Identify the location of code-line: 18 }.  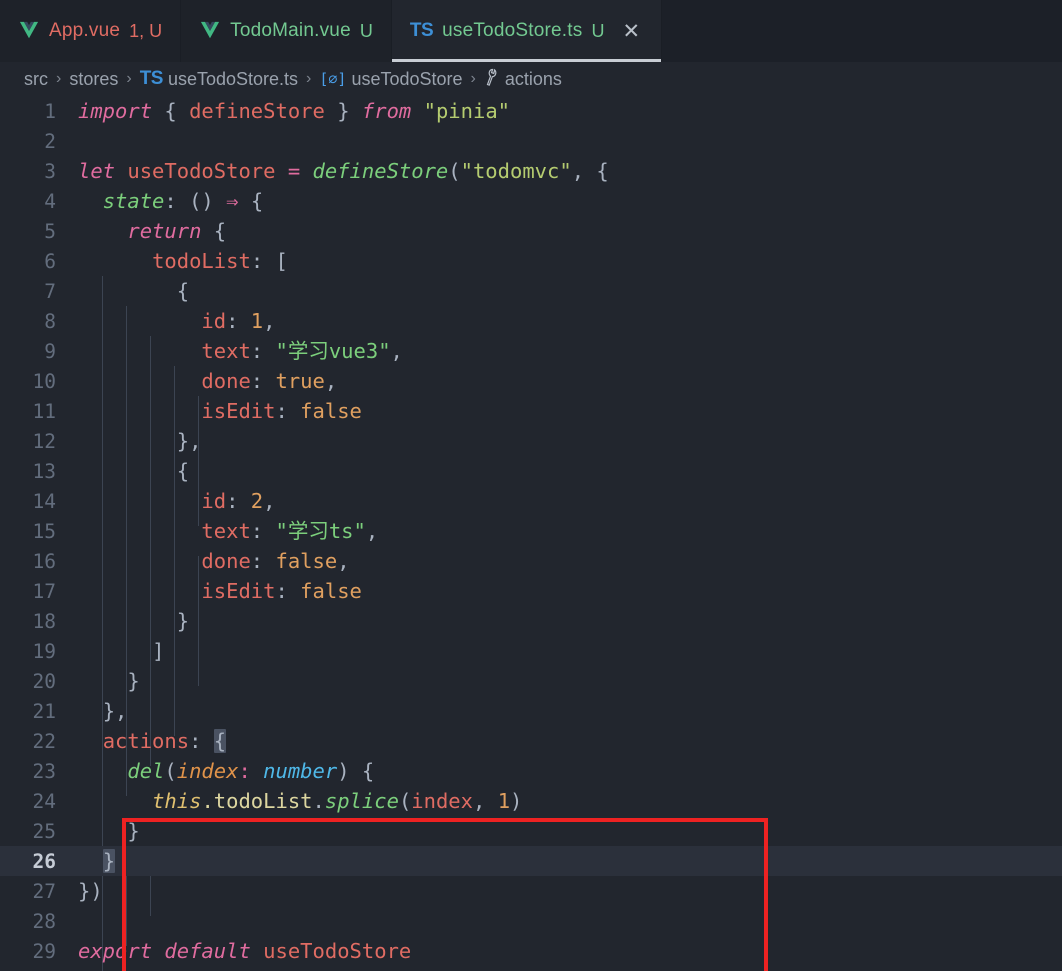
(531, 621).